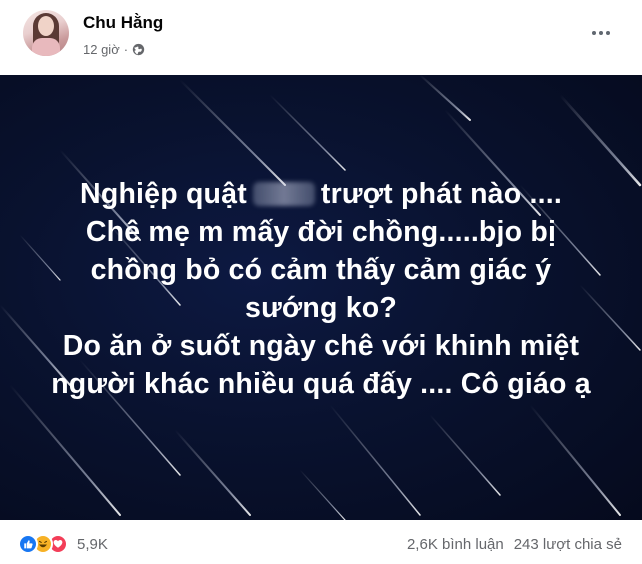 This screenshot has width=642, height=564. Describe the element at coordinates (321, 346) in the screenshot. I see `caption-line-5: Do ăn ở suốt ngày chê với khinh miệt` at that location.